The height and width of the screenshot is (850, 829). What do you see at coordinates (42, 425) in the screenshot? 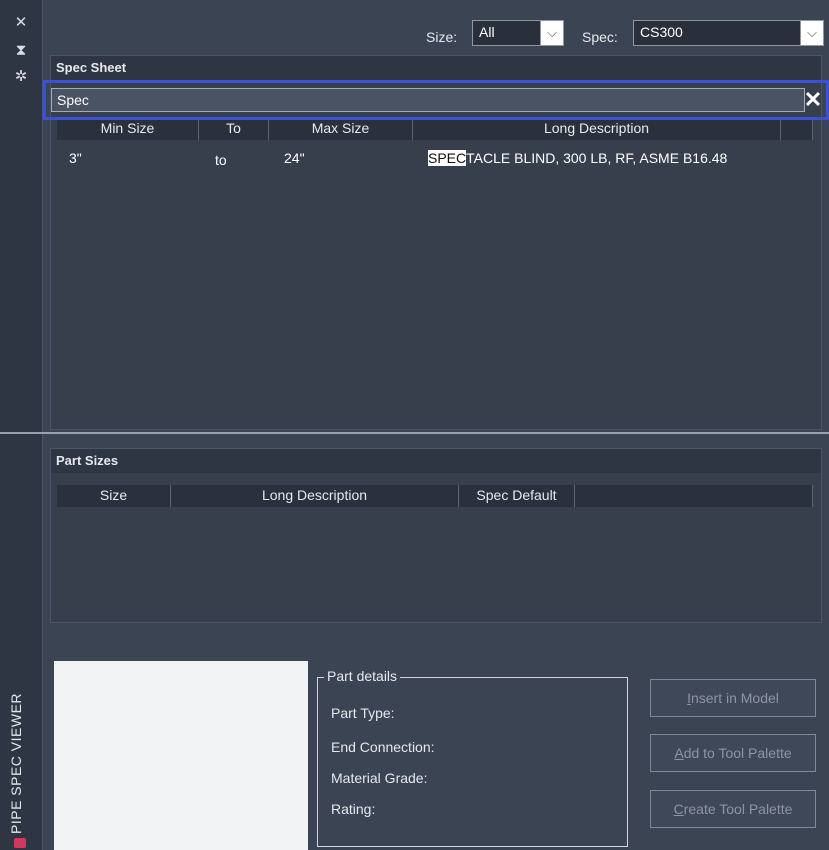
I see `side-divider` at bounding box center [42, 425].